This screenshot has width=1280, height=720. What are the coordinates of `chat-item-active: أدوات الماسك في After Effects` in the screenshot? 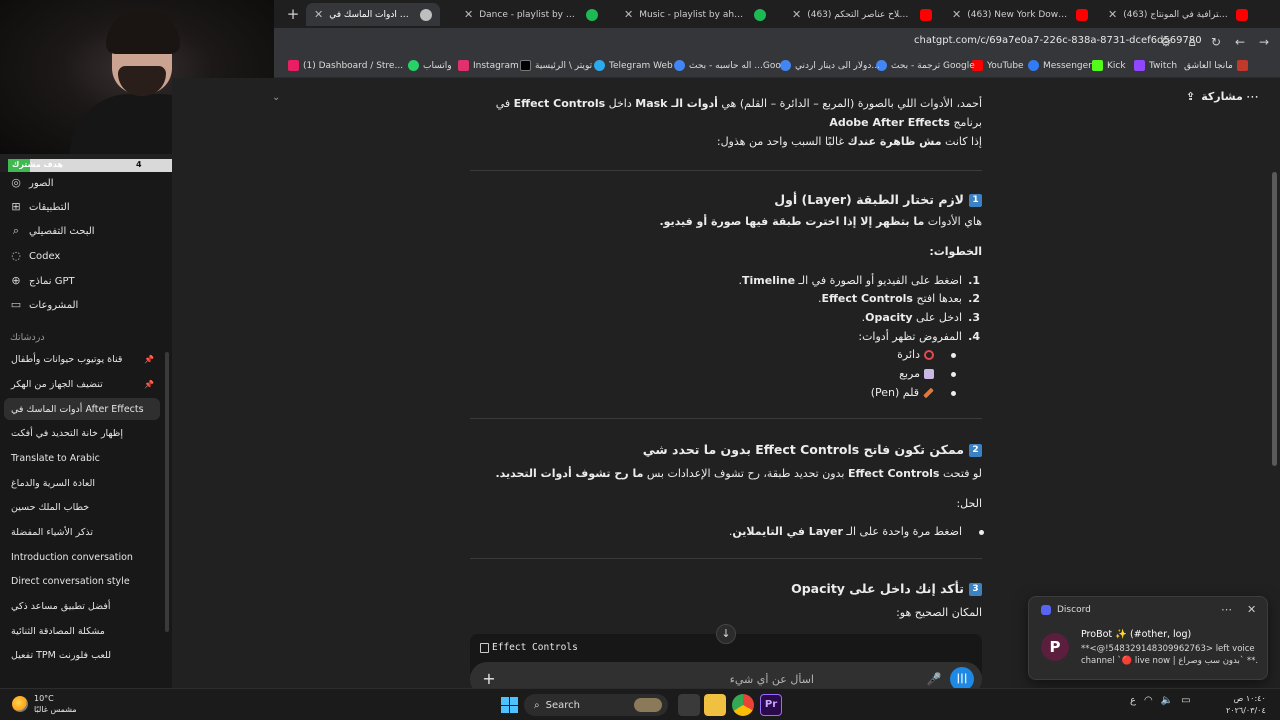 It's located at (82, 409).